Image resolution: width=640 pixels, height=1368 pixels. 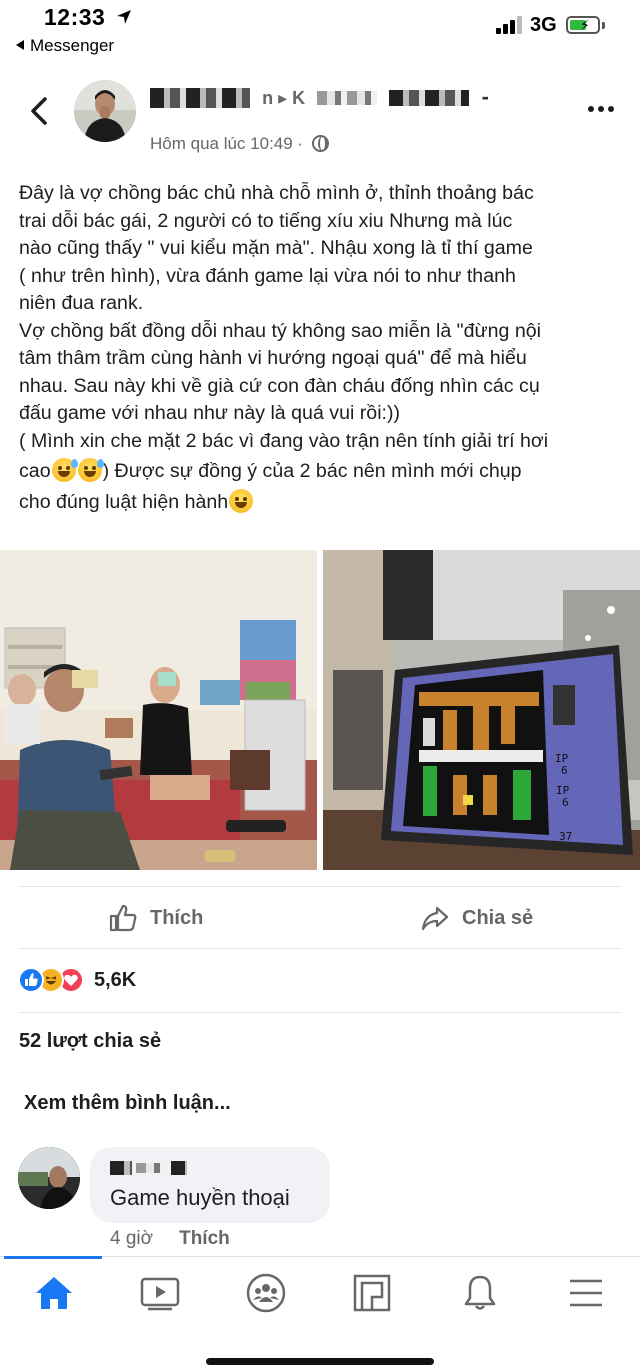 What do you see at coordinates (77, 980) in the screenshot?
I see `reactions-summary: 5,6K` at bounding box center [77, 980].